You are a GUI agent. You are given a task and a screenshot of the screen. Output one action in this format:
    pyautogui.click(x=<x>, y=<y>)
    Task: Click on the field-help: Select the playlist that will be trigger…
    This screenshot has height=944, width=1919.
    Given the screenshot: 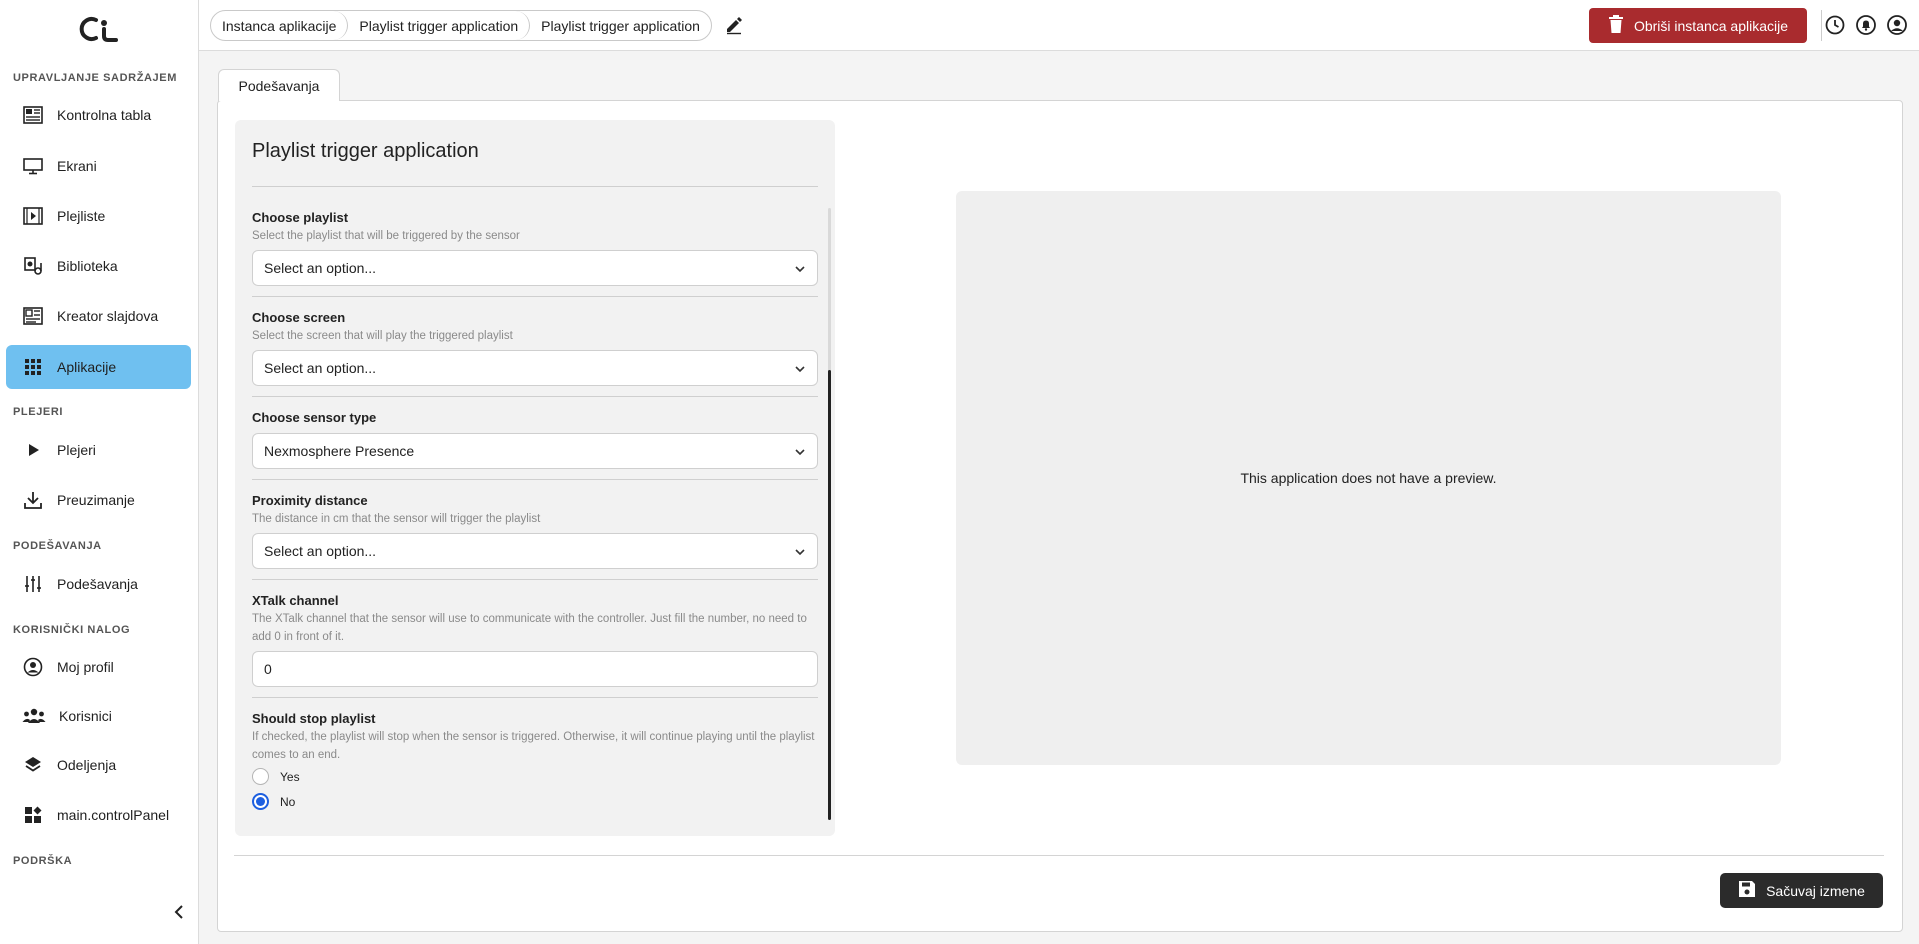 What is the action you would take?
    pyautogui.click(x=386, y=236)
    